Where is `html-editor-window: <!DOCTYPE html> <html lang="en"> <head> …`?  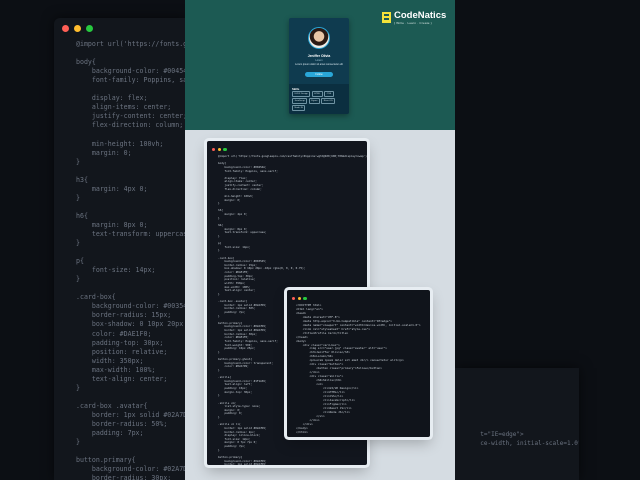 html-editor-window: <!DOCTYPE html> <html lang="en"> <head> … is located at coordinates (358, 363).